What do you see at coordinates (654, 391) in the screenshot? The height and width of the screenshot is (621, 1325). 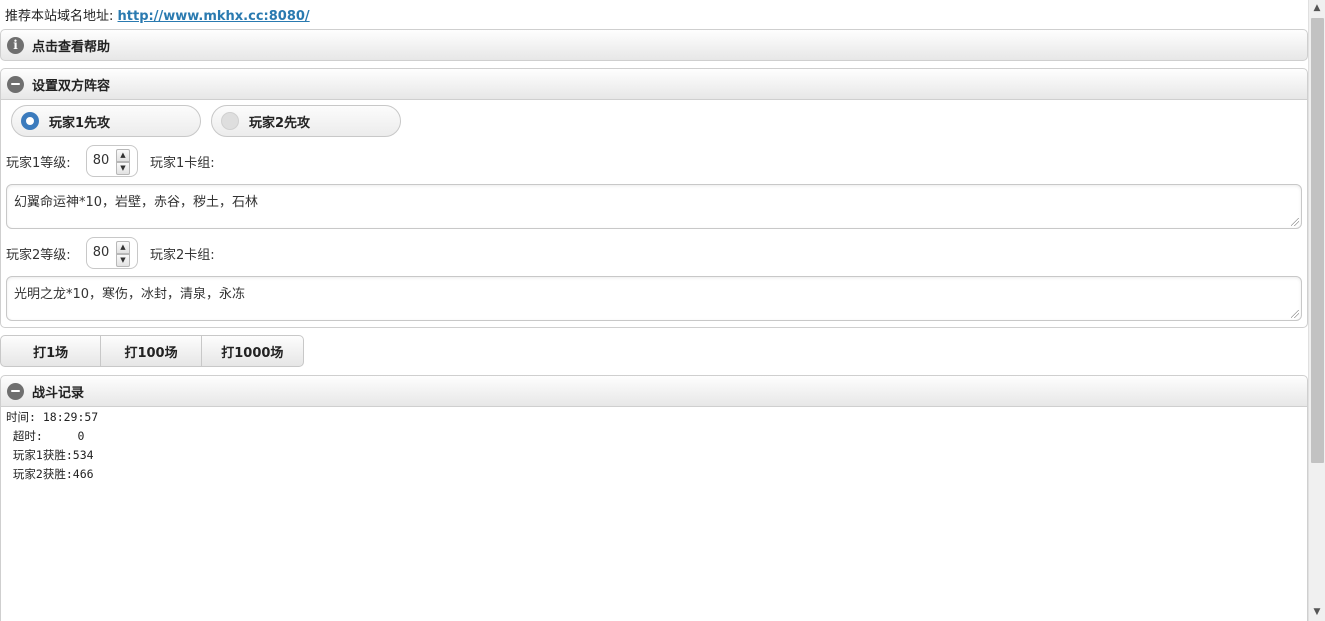 I see `battle-log-panel-header: 战斗记录` at bounding box center [654, 391].